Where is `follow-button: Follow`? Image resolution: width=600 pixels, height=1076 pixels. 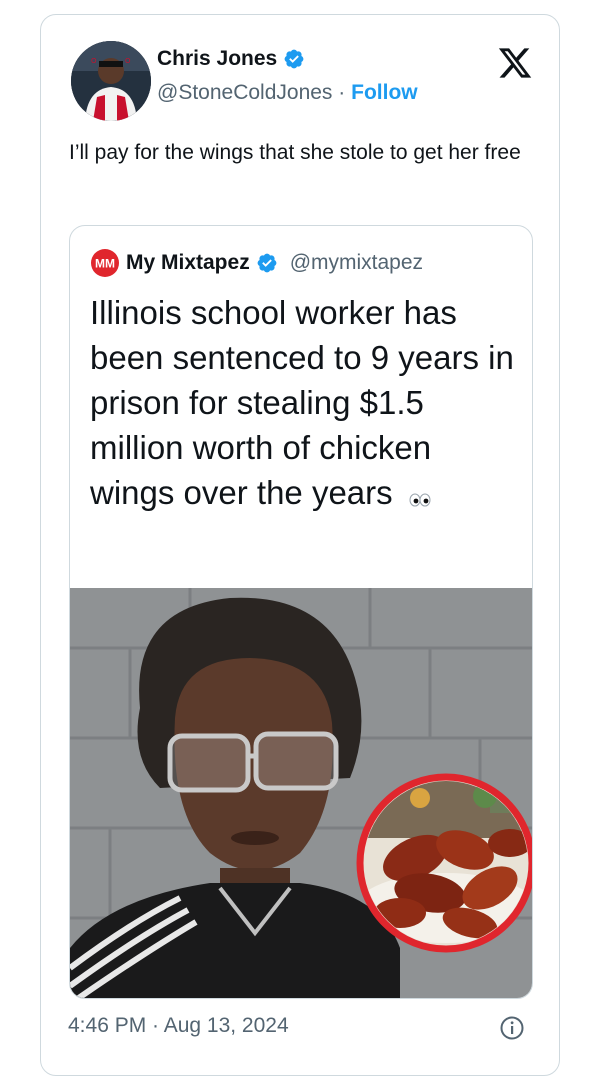
follow-button: Follow is located at coordinates (384, 92).